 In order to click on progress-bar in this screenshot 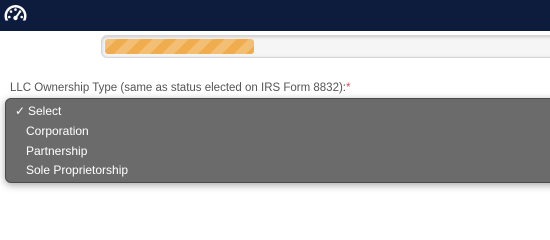, I will do `click(325, 46)`.